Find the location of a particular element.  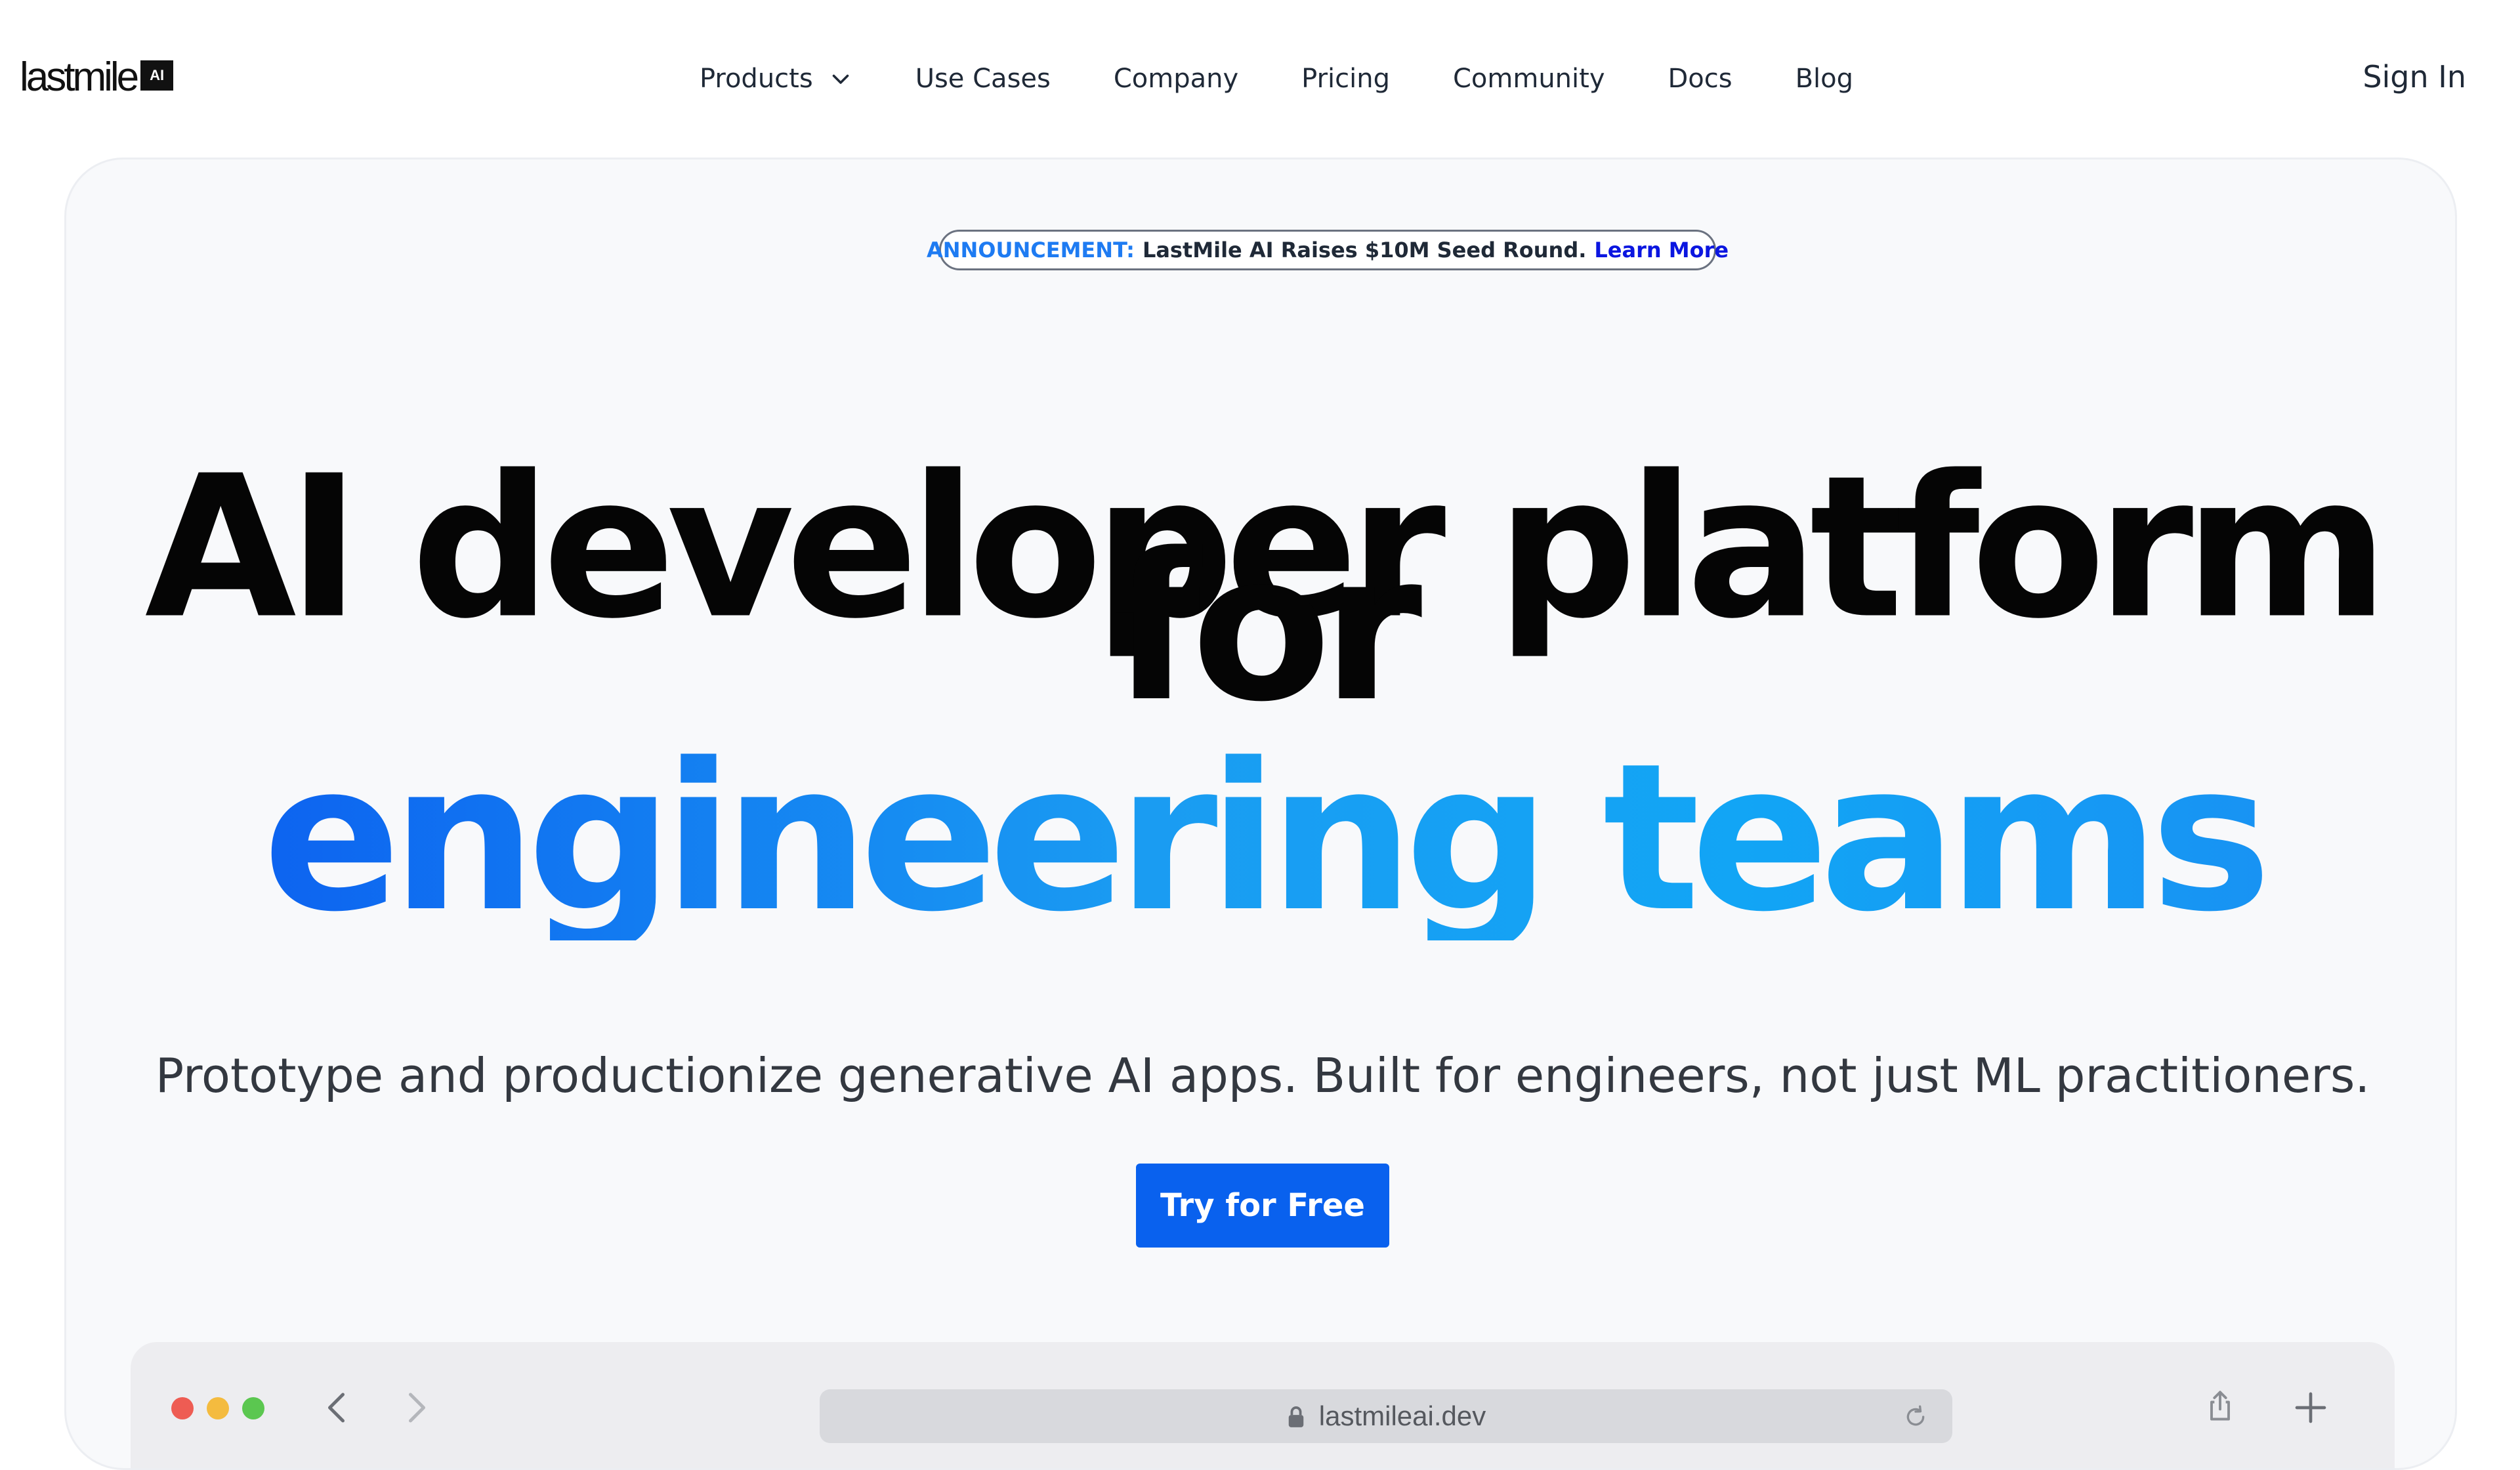

maximize-dot is located at coordinates (253, 1408).